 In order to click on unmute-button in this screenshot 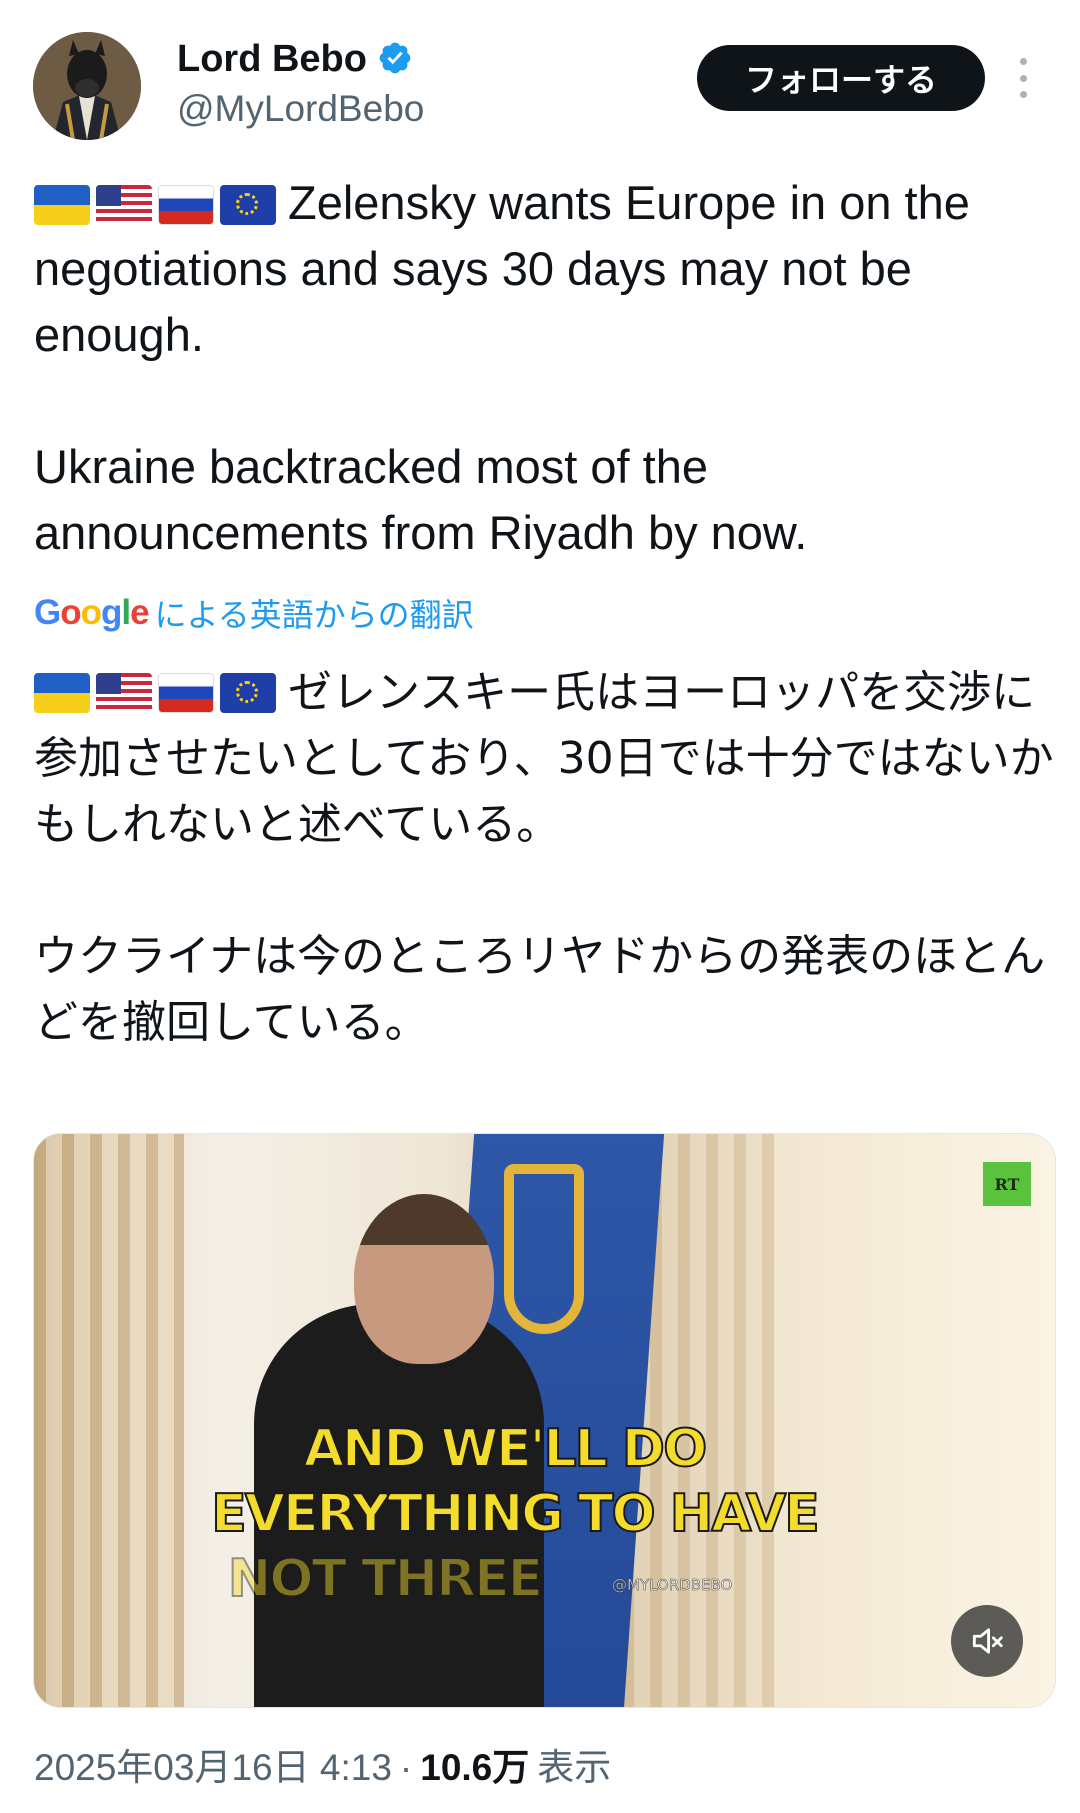, I will do `click(987, 1641)`.